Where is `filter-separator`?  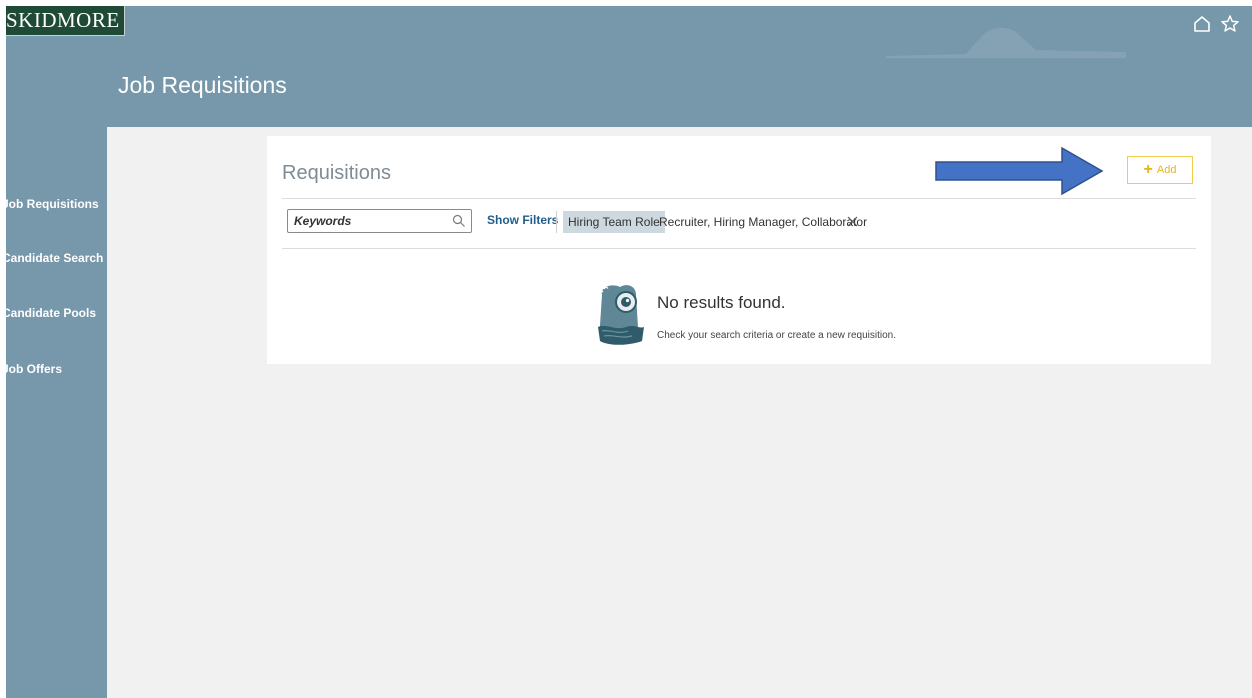 filter-separator is located at coordinates (556, 222).